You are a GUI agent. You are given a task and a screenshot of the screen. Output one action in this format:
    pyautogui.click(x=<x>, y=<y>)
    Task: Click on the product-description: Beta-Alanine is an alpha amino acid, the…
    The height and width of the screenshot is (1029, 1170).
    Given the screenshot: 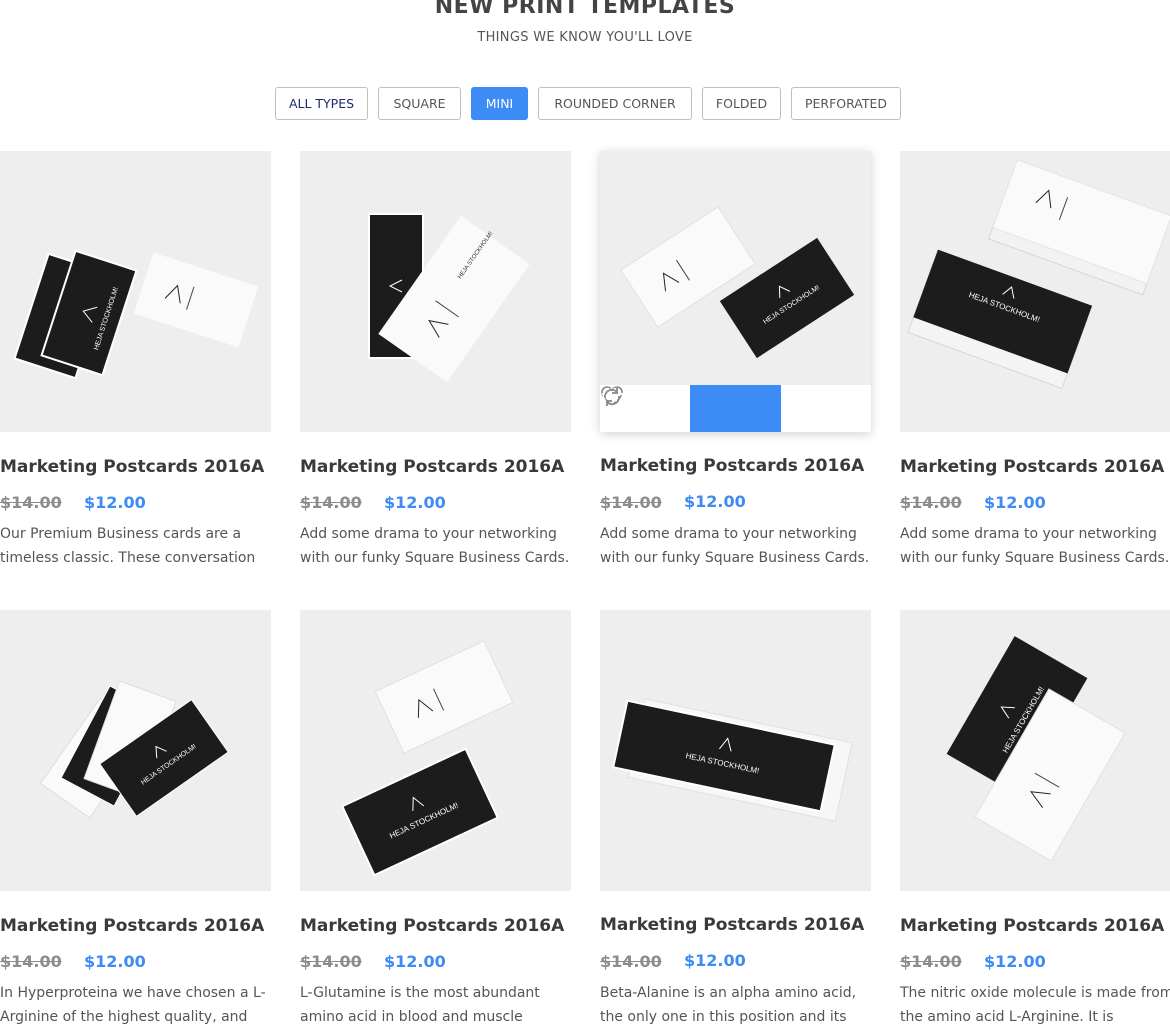 What is the action you would take?
    pyautogui.click(x=728, y=1005)
    